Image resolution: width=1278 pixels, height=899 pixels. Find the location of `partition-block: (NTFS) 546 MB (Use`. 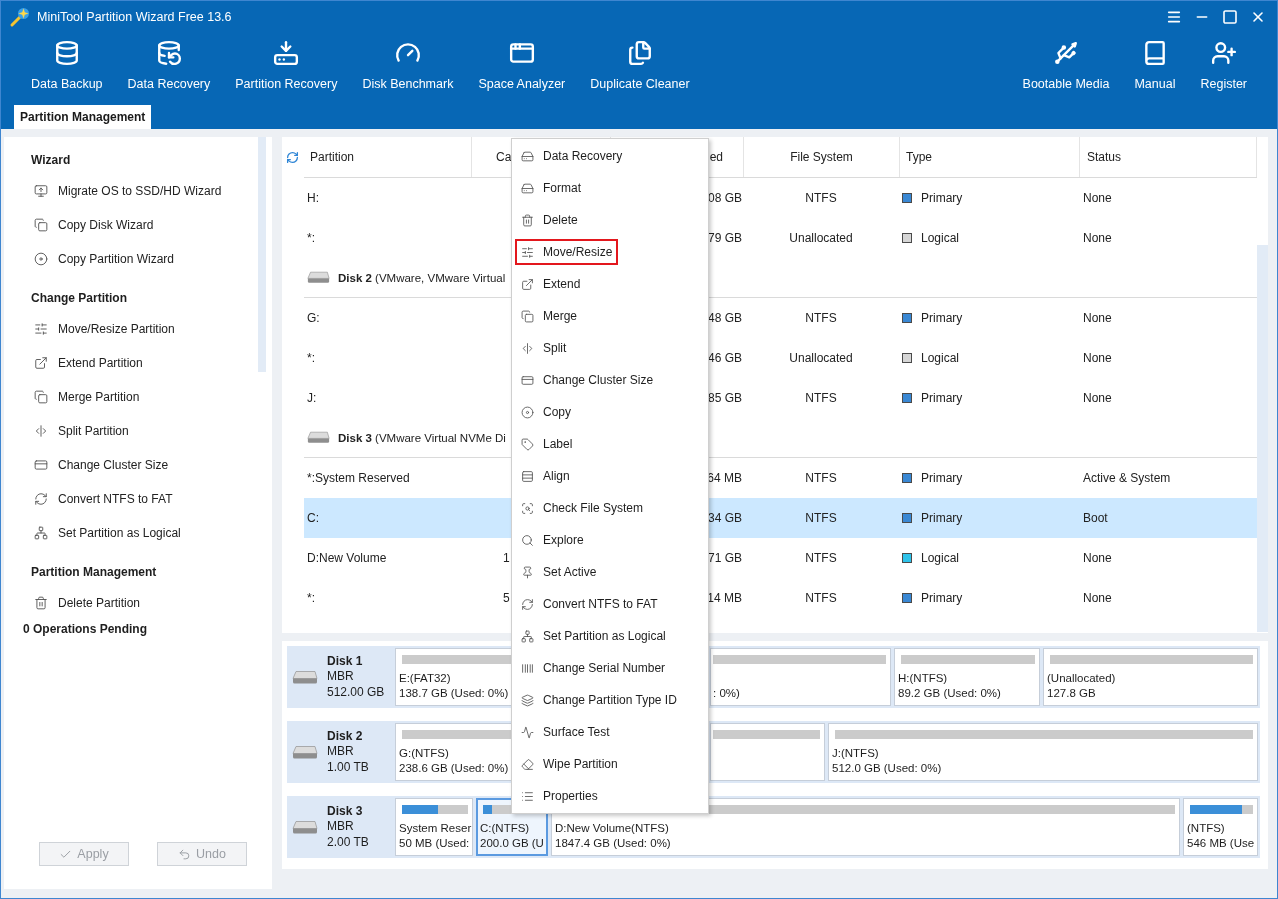

partition-block: (NTFS) 546 MB (Use is located at coordinates (1220, 827).